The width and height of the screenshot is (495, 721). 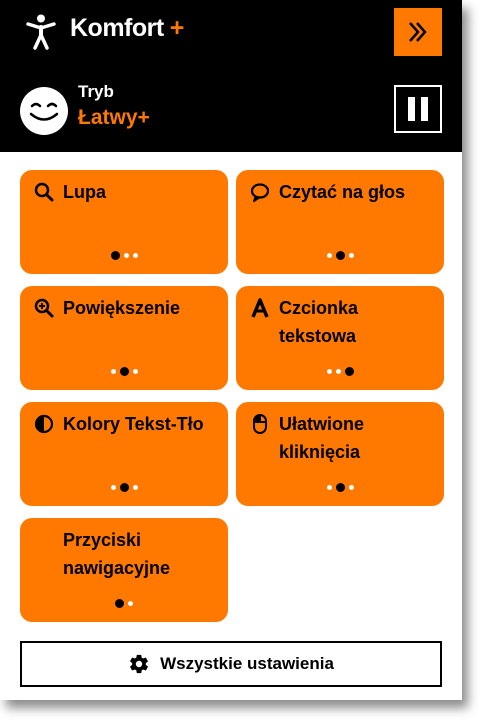 I want to click on tile-label: Lupa, so click(x=84, y=192).